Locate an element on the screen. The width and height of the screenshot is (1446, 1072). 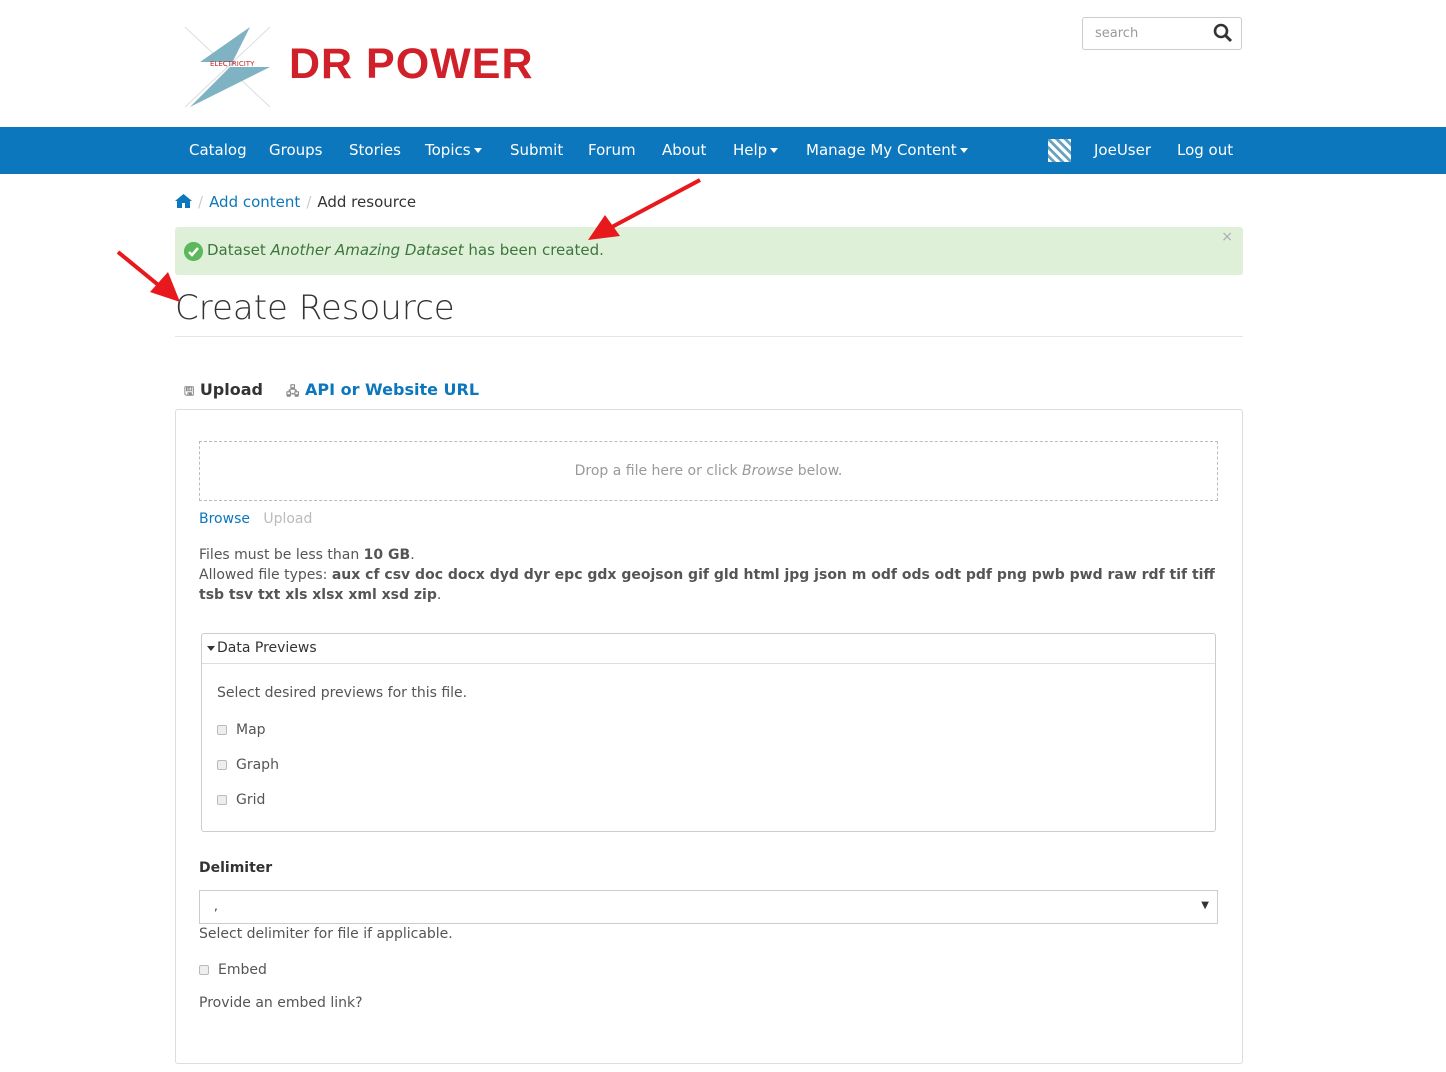
close-icon: × is located at coordinates (1227, 237).